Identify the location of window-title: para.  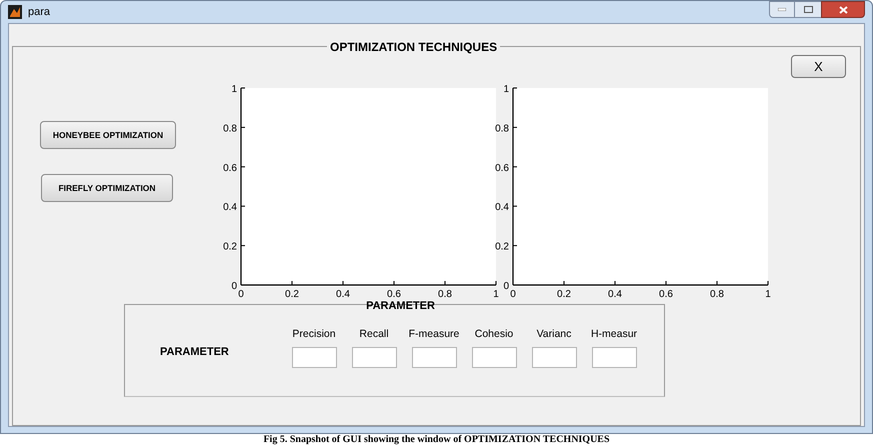
(39, 12).